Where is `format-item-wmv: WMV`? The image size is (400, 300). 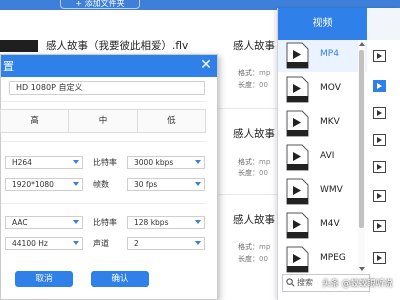 format-item-wmv: WMV is located at coordinates (322, 192).